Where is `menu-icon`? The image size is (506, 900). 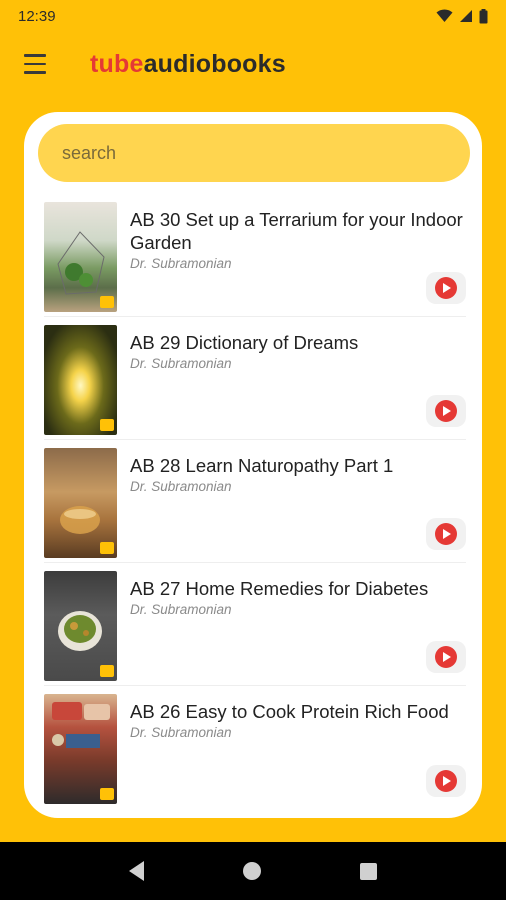
menu-icon is located at coordinates (35, 64).